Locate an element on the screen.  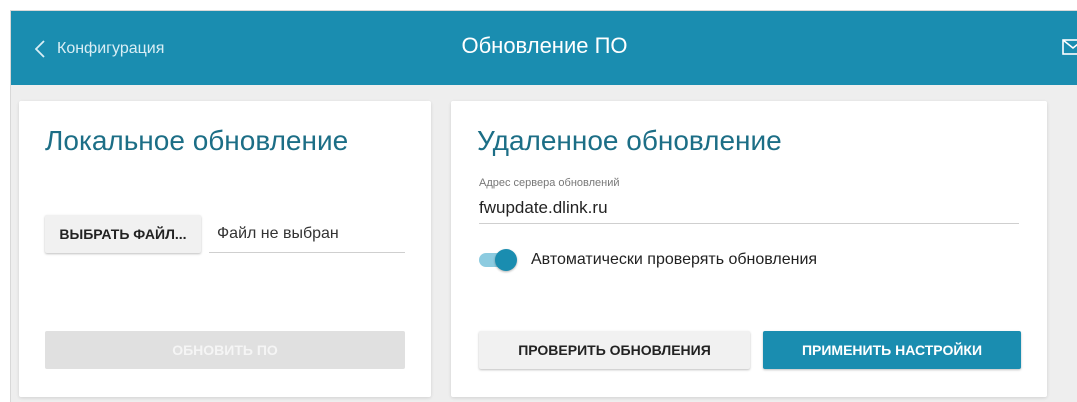
auto-check-label: Автоматически проверять обновления is located at coordinates (674, 259).